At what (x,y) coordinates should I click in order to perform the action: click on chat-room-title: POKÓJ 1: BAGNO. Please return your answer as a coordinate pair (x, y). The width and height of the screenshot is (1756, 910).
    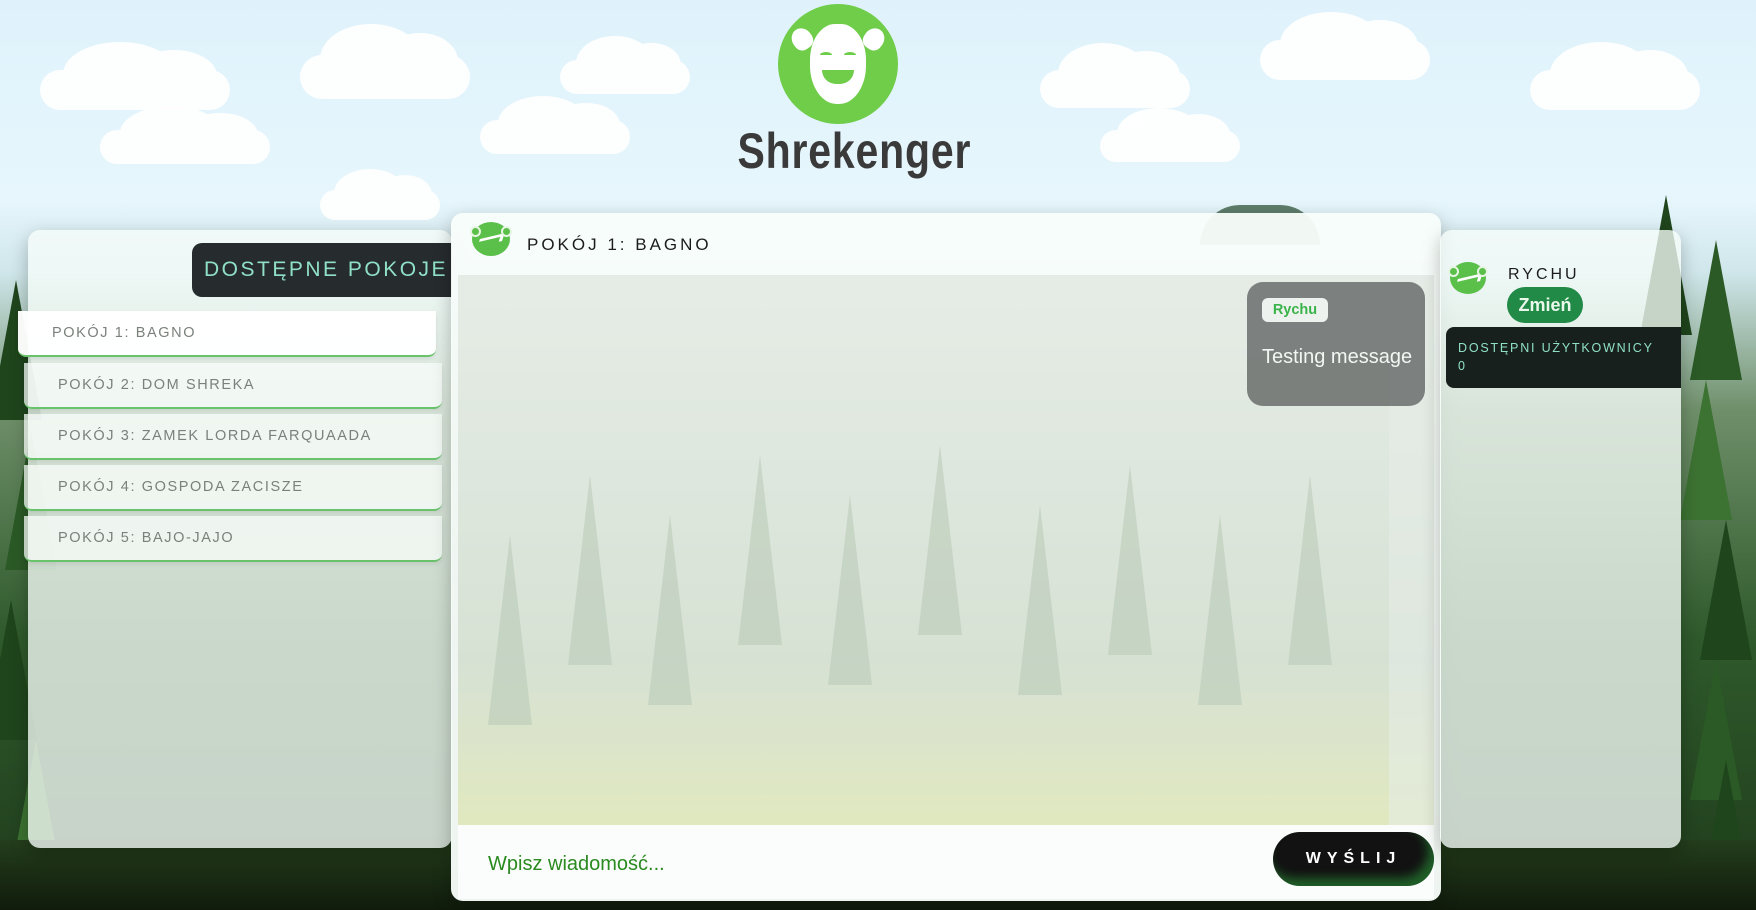
    Looking at the image, I should click on (619, 244).